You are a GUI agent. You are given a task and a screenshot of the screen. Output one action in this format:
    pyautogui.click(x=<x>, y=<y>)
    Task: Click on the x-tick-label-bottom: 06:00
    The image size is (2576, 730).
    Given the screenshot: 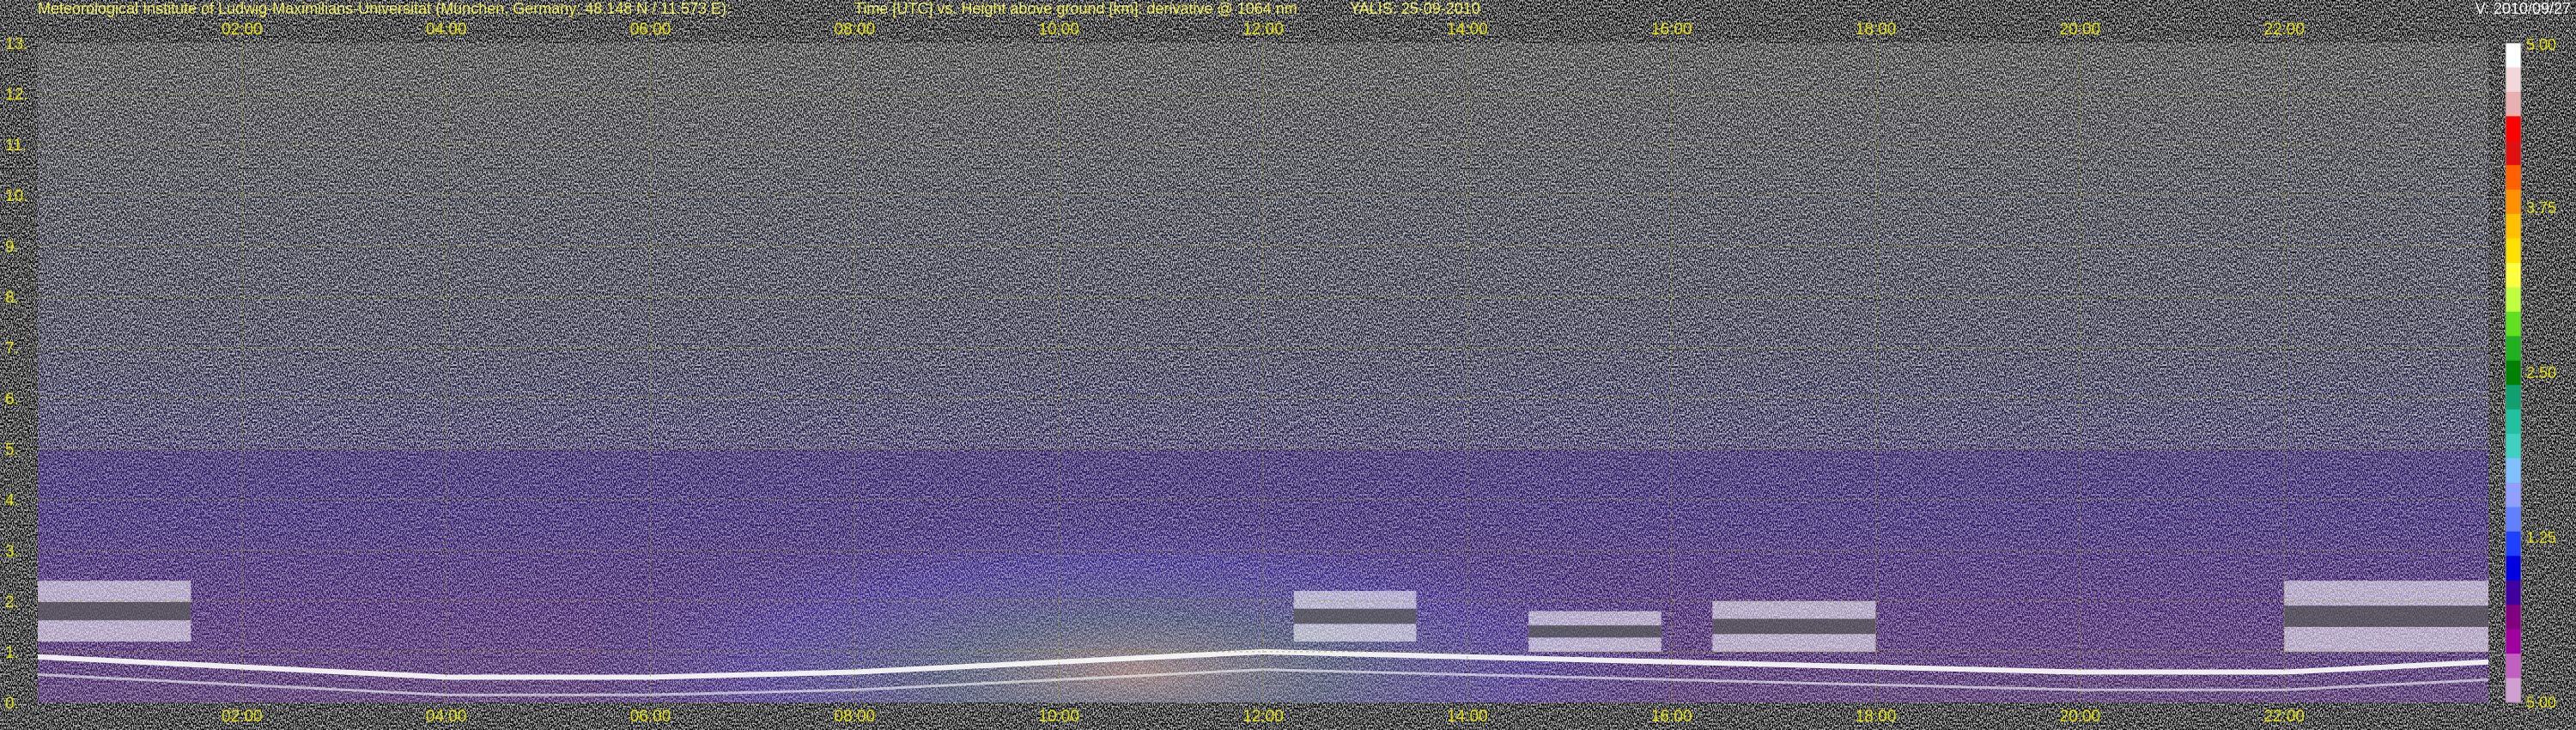 What is the action you would take?
    pyautogui.click(x=651, y=717)
    